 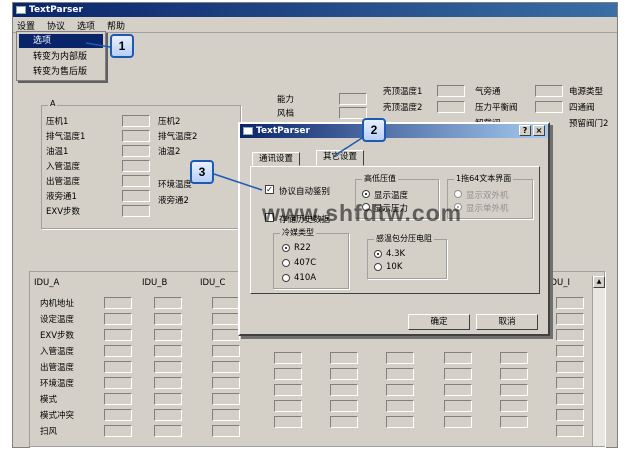 I want to click on callout-2: 2, so click(x=374, y=130).